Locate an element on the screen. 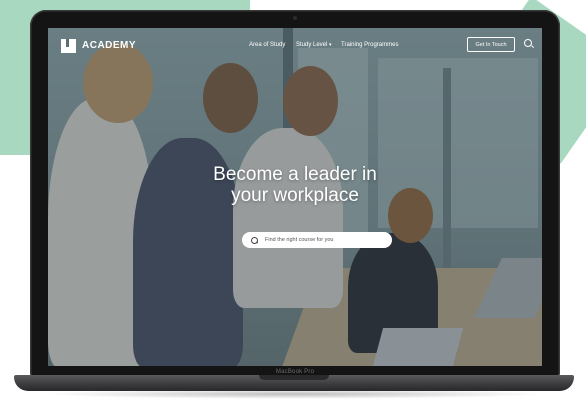 The width and height of the screenshot is (586, 409). nav-link-study-level: Study Level ▾ is located at coordinates (314, 45).